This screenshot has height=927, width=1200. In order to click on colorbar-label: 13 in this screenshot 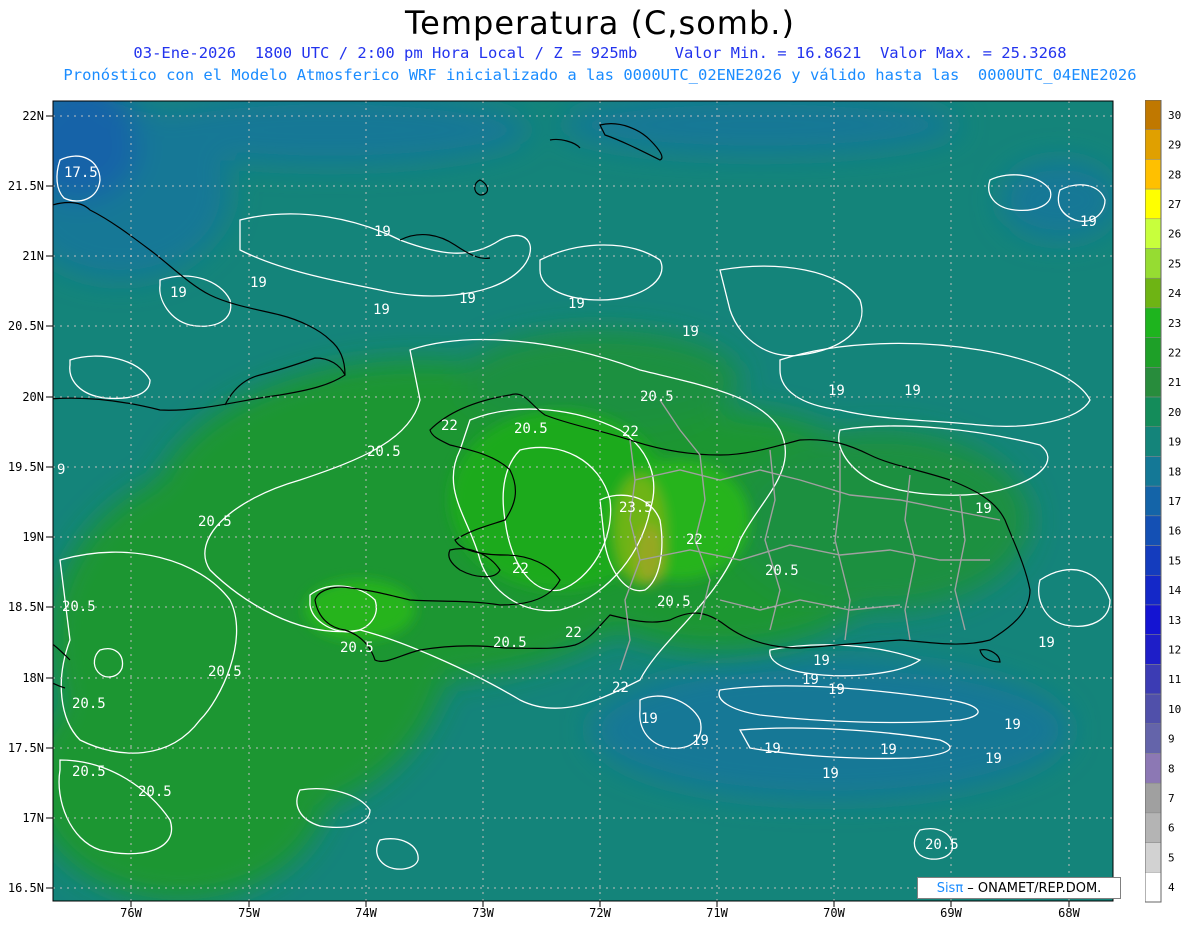, I will do `click(1174, 620)`.